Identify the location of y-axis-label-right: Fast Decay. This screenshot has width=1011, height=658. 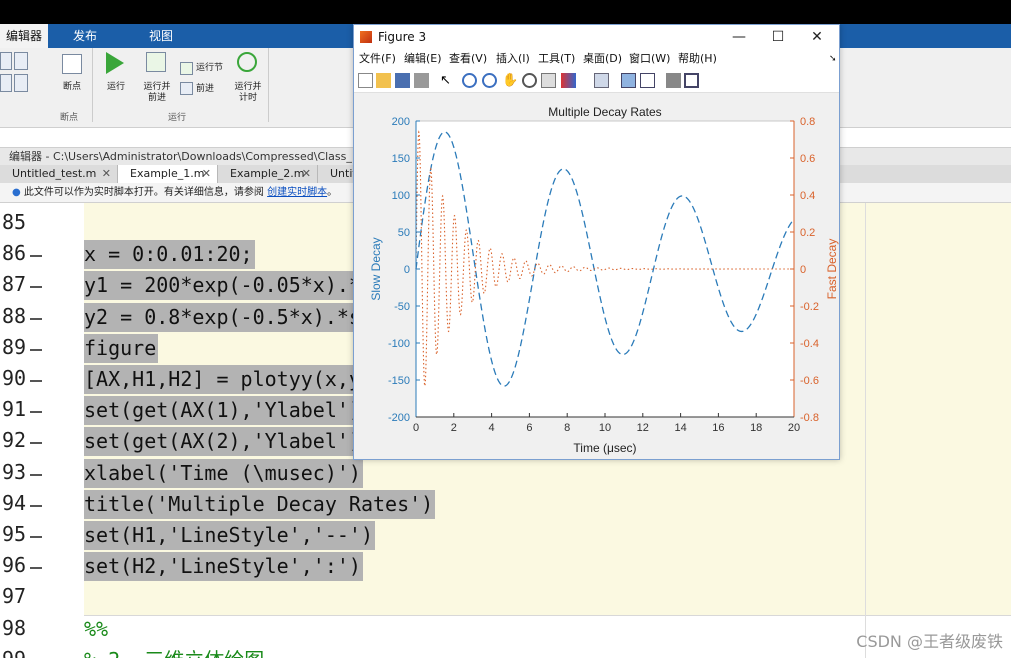
(832, 269).